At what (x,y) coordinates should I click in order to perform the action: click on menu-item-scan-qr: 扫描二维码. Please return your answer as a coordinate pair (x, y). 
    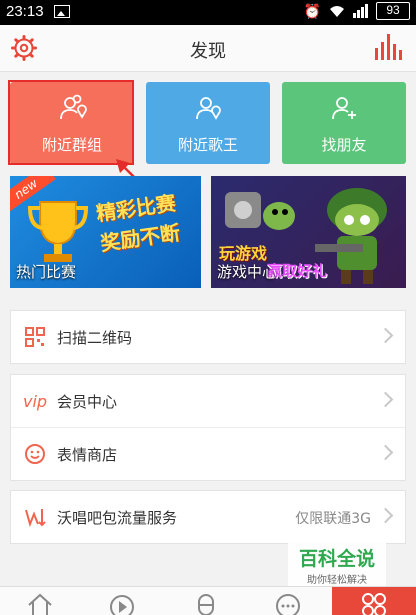
    Looking at the image, I should click on (208, 337).